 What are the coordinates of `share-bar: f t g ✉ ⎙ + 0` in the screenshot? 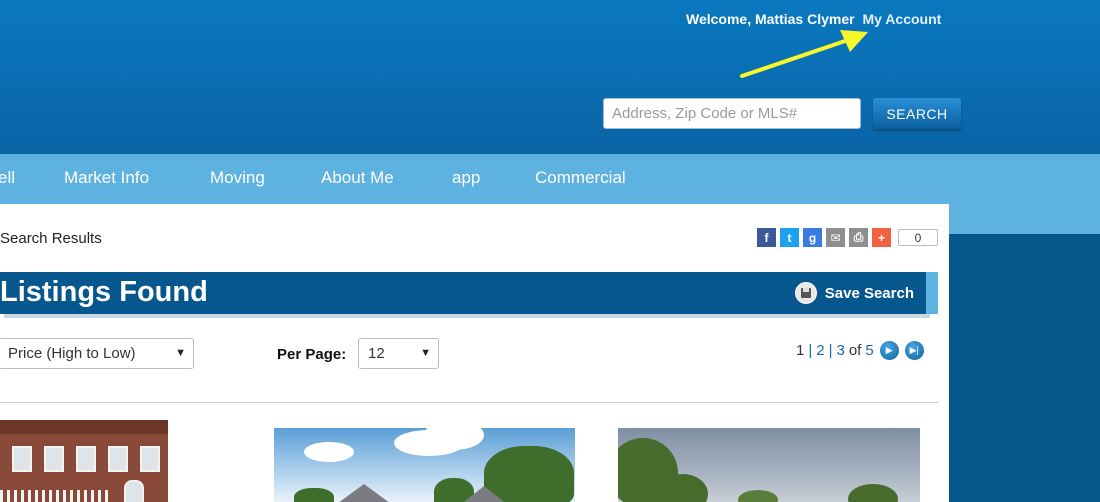 It's located at (847, 237).